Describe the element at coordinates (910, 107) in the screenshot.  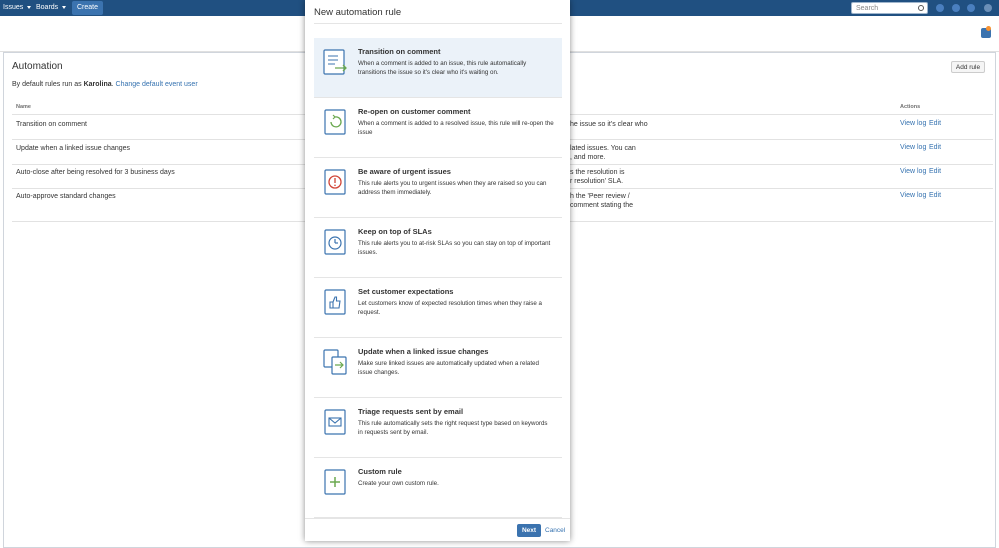
I see `column-header-actions: Actions` at that location.